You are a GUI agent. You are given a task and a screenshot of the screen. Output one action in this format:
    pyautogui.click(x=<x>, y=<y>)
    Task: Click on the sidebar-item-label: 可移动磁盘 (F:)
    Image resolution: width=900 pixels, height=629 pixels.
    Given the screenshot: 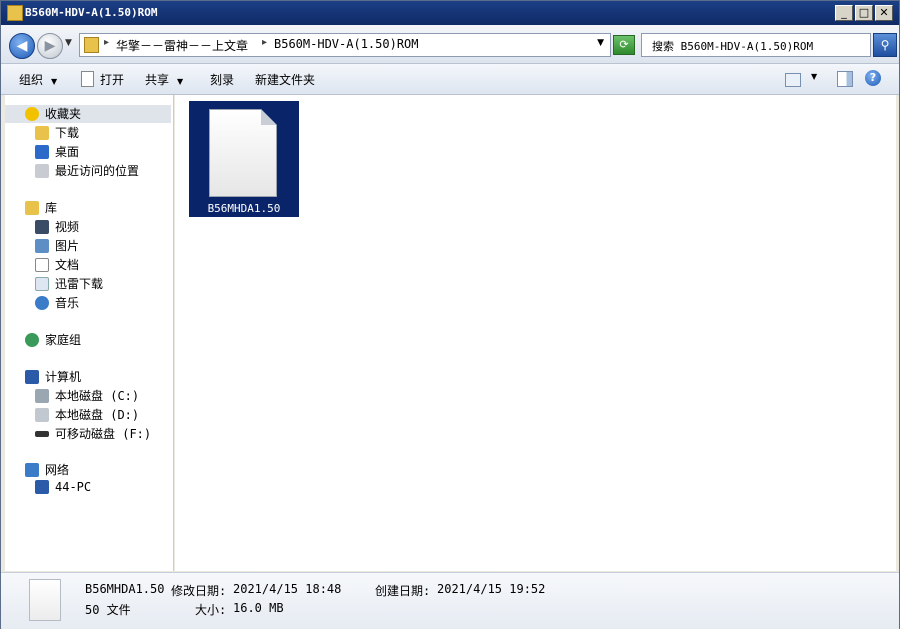 What is the action you would take?
    pyautogui.click(x=103, y=434)
    